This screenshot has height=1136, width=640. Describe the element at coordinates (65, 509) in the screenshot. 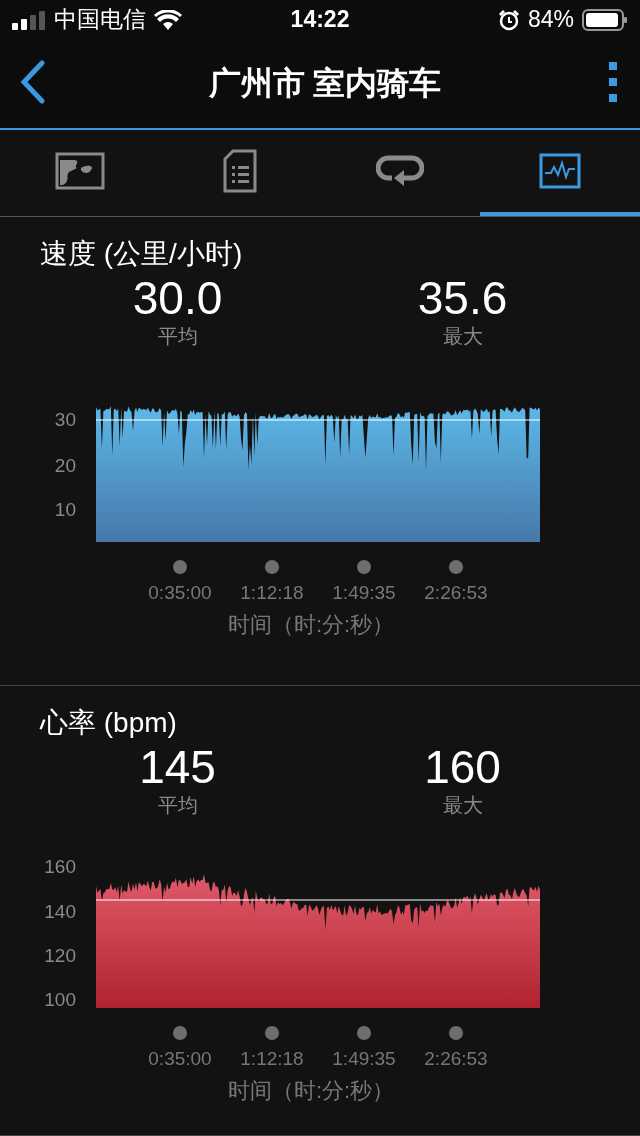

I see `axis-label: 10` at that location.